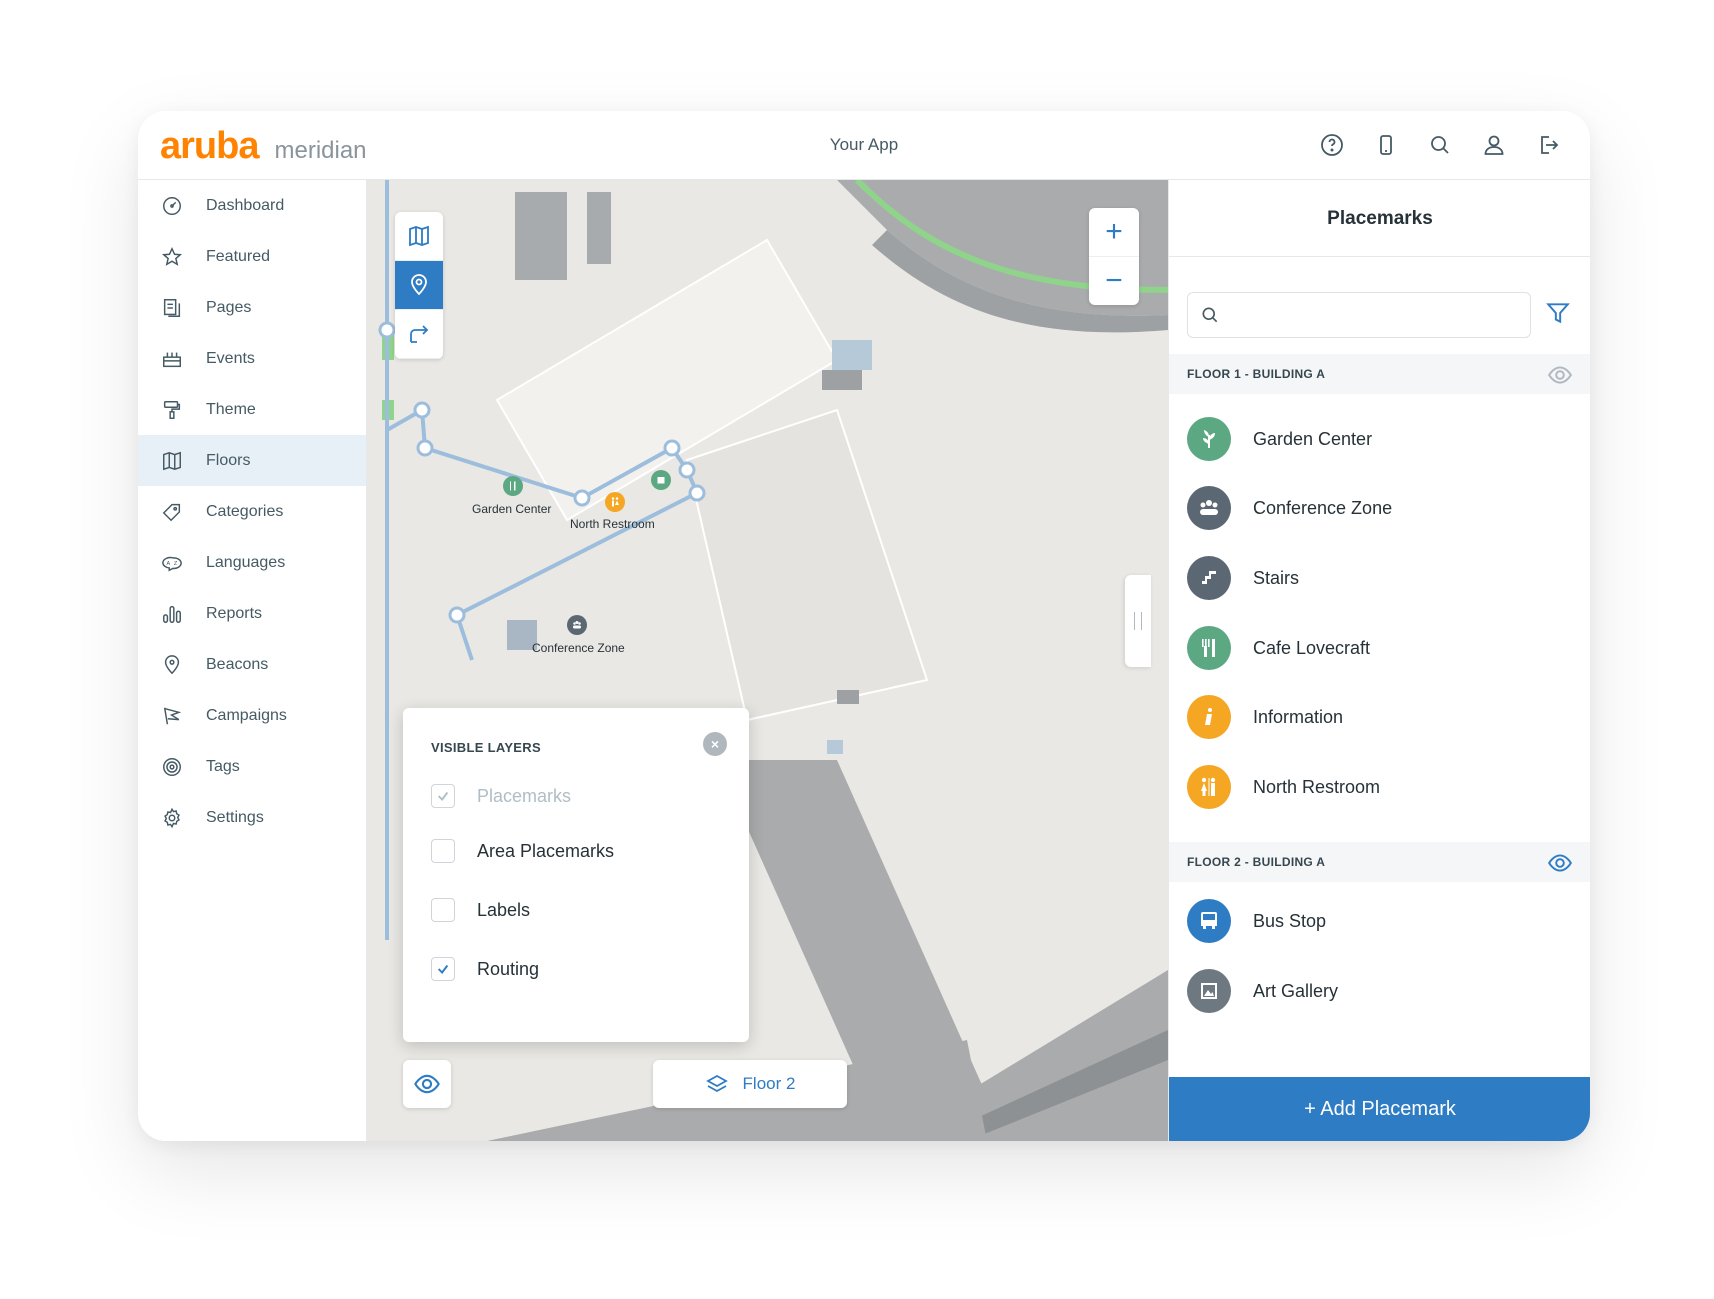  What do you see at coordinates (1559, 314) in the screenshot?
I see `filter-icon` at bounding box center [1559, 314].